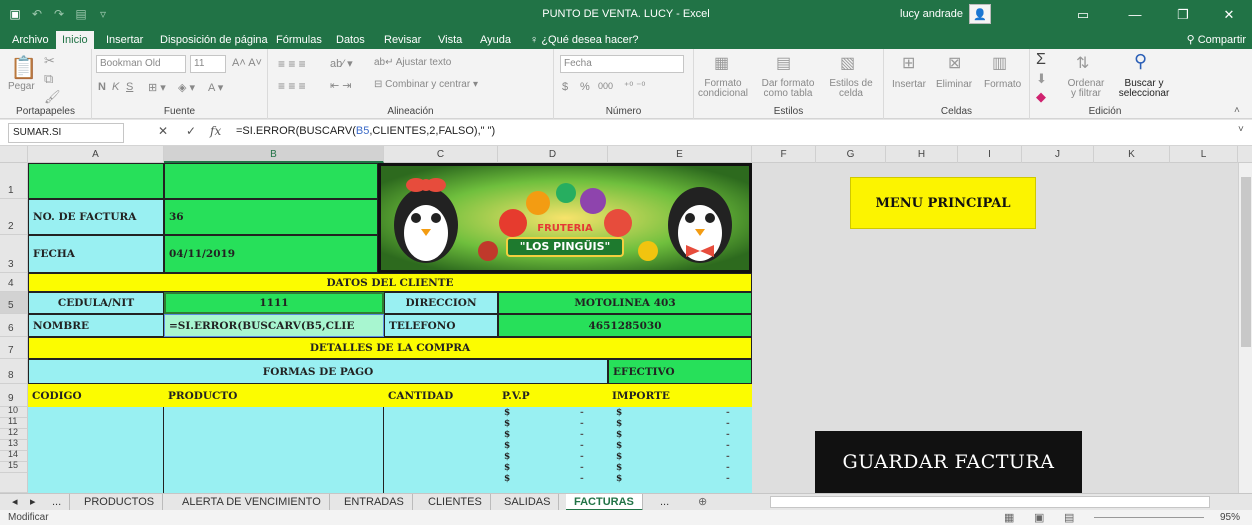 This screenshot has width=1252, height=525. What do you see at coordinates (402, 40) in the screenshot?
I see `tab-revisar: Revisar` at bounding box center [402, 40].